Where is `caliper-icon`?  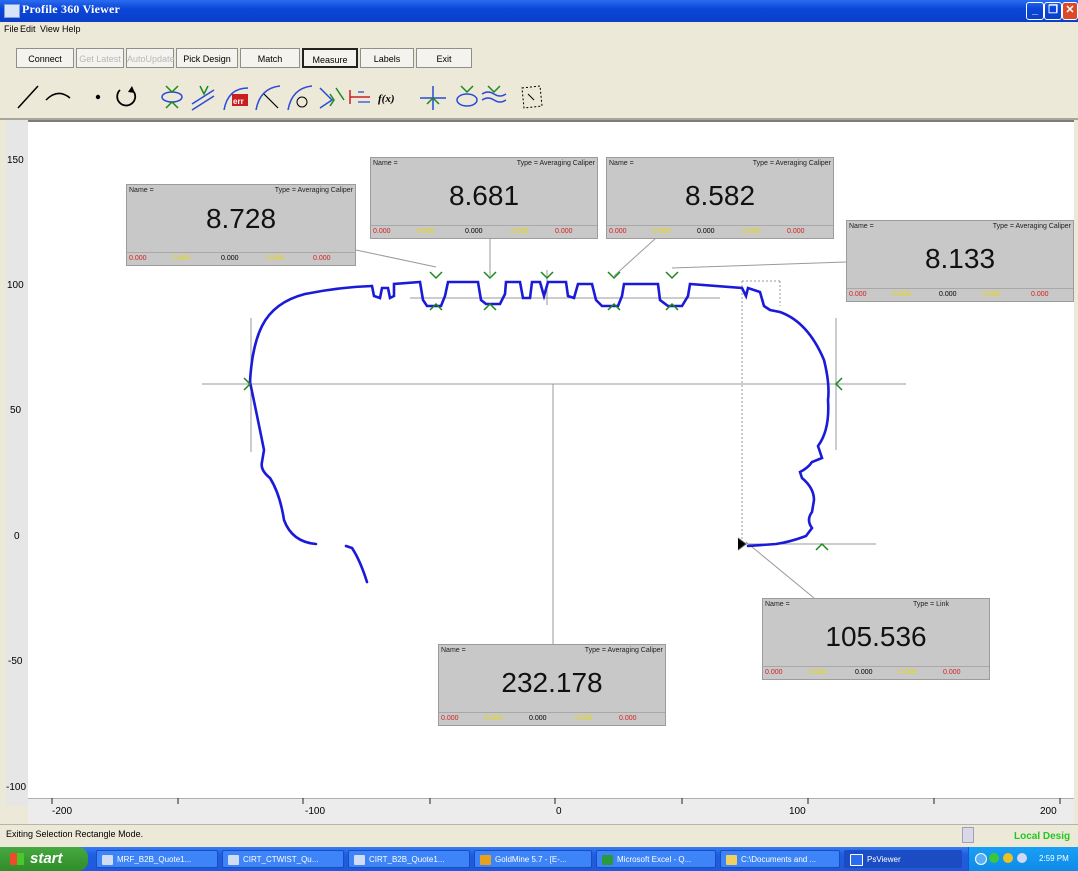 caliper-icon is located at coordinates (172, 97).